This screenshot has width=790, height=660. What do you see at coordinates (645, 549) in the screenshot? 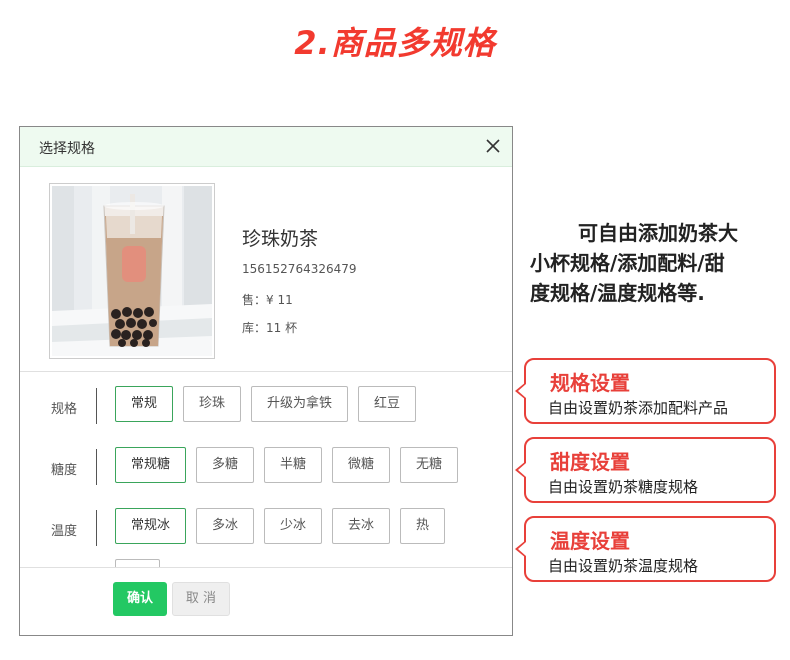
I see `callout-temperature-settings: 温度设置 自由设置奶茶温度规格` at bounding box center [645, 549].